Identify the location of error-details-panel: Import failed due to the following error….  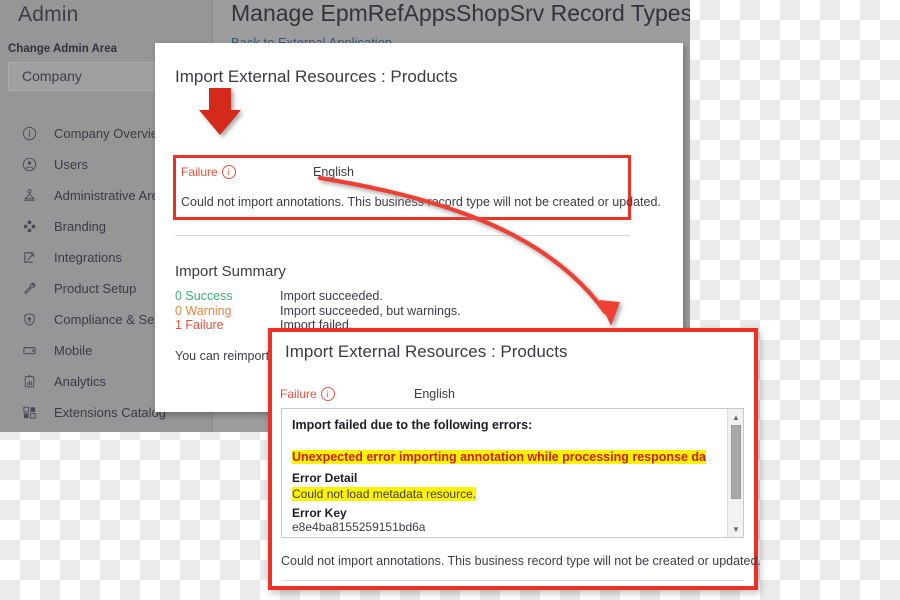
(512, 473).